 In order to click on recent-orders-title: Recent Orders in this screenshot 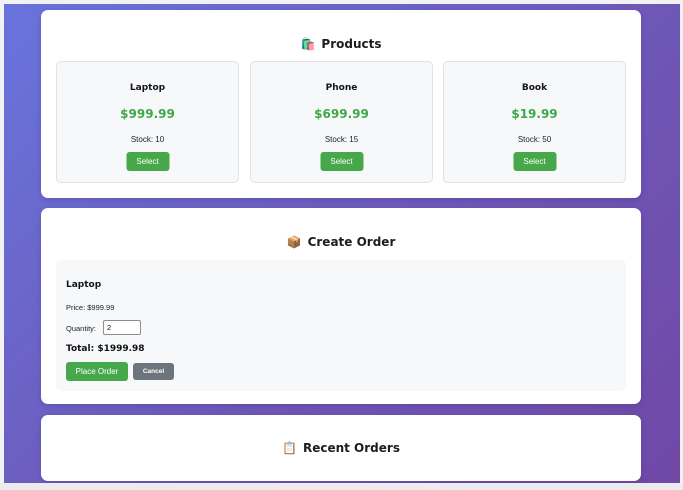, I will do `click(351, 448)`.